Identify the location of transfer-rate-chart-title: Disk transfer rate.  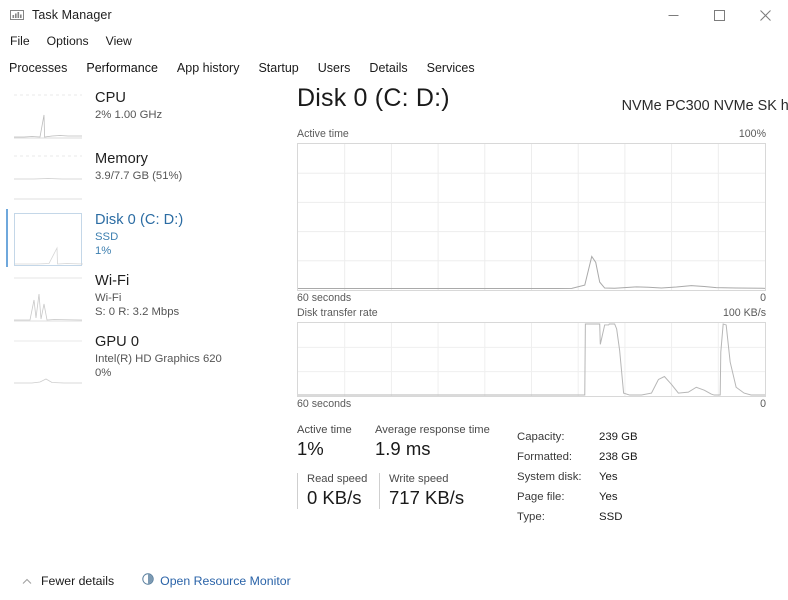
(337, 313).